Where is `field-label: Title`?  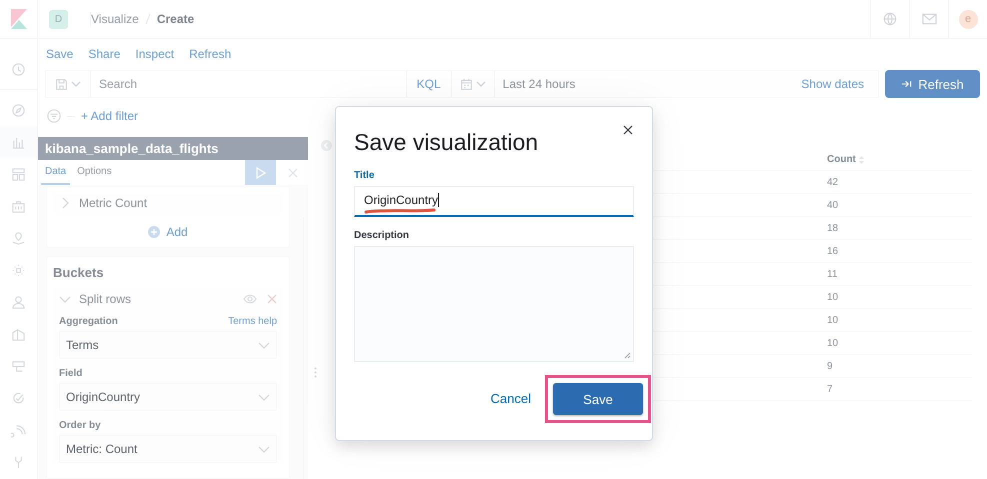 field-label: Title is located at coordinates (365, 175).